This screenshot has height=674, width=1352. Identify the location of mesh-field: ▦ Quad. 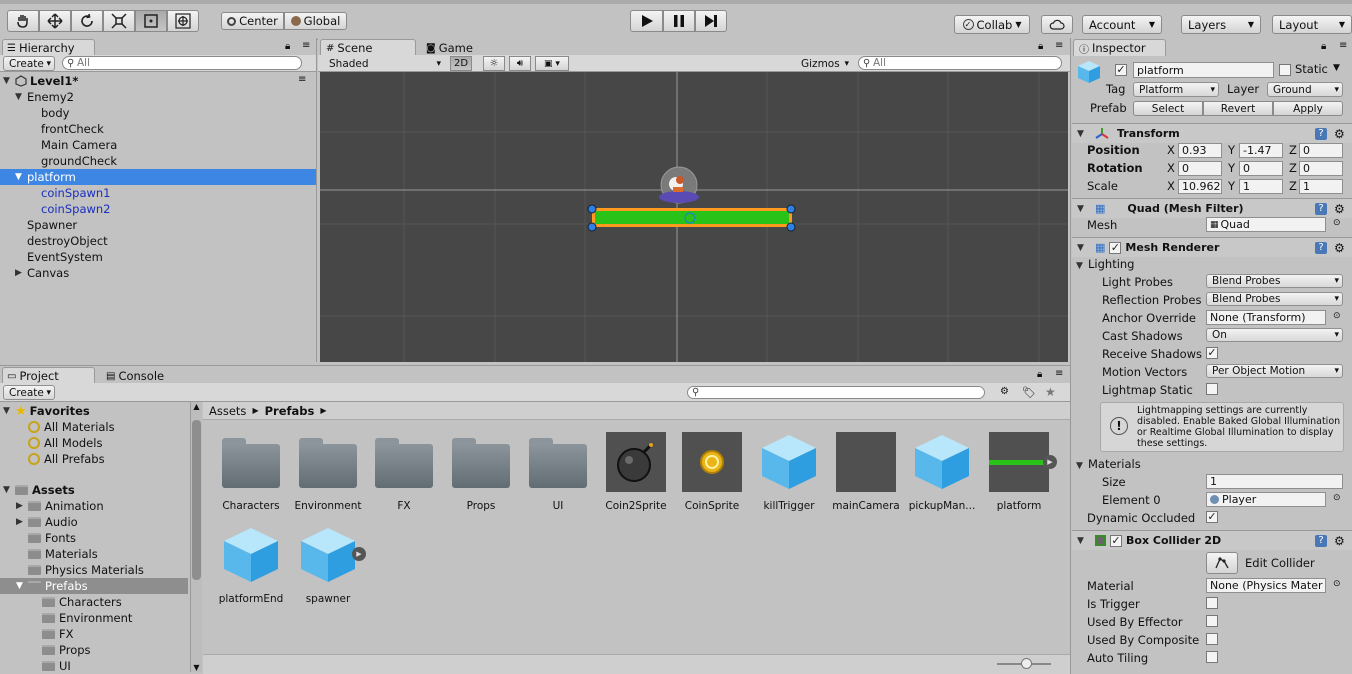
(1266, 224).